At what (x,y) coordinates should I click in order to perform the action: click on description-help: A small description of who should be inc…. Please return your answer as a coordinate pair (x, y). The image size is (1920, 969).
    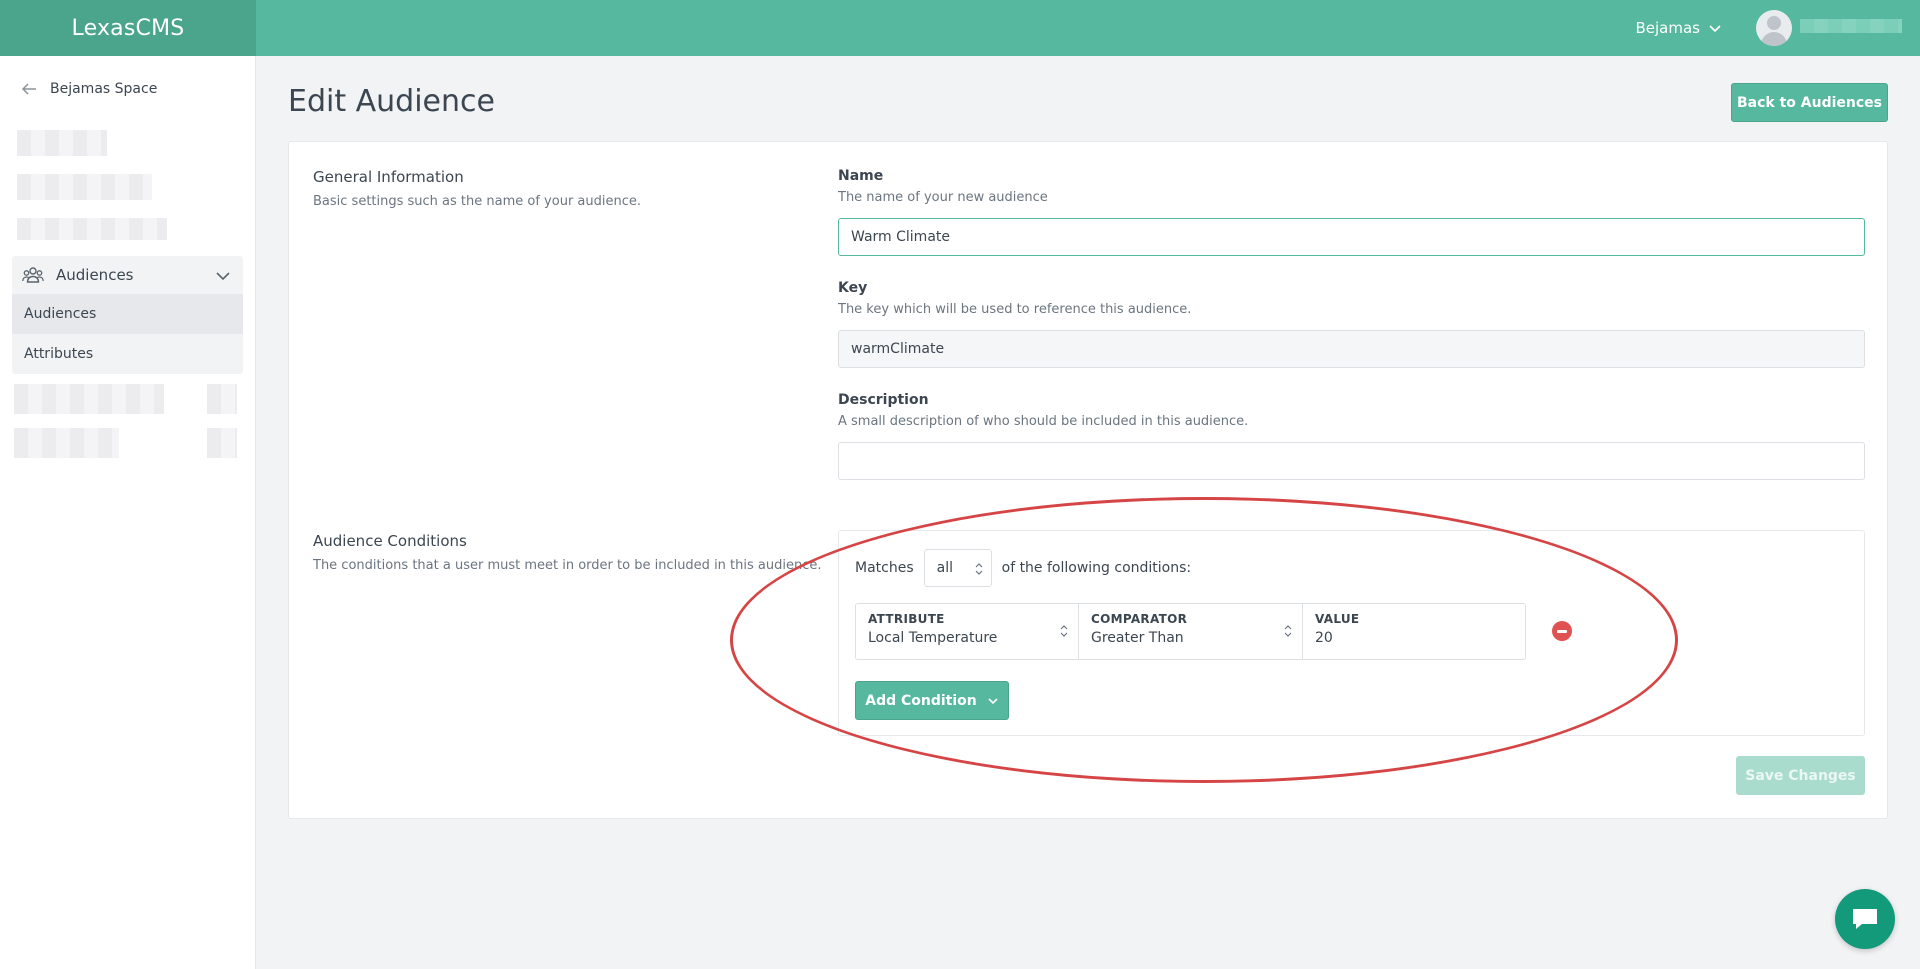
    Looking at the image, I should click on (1043, 421).